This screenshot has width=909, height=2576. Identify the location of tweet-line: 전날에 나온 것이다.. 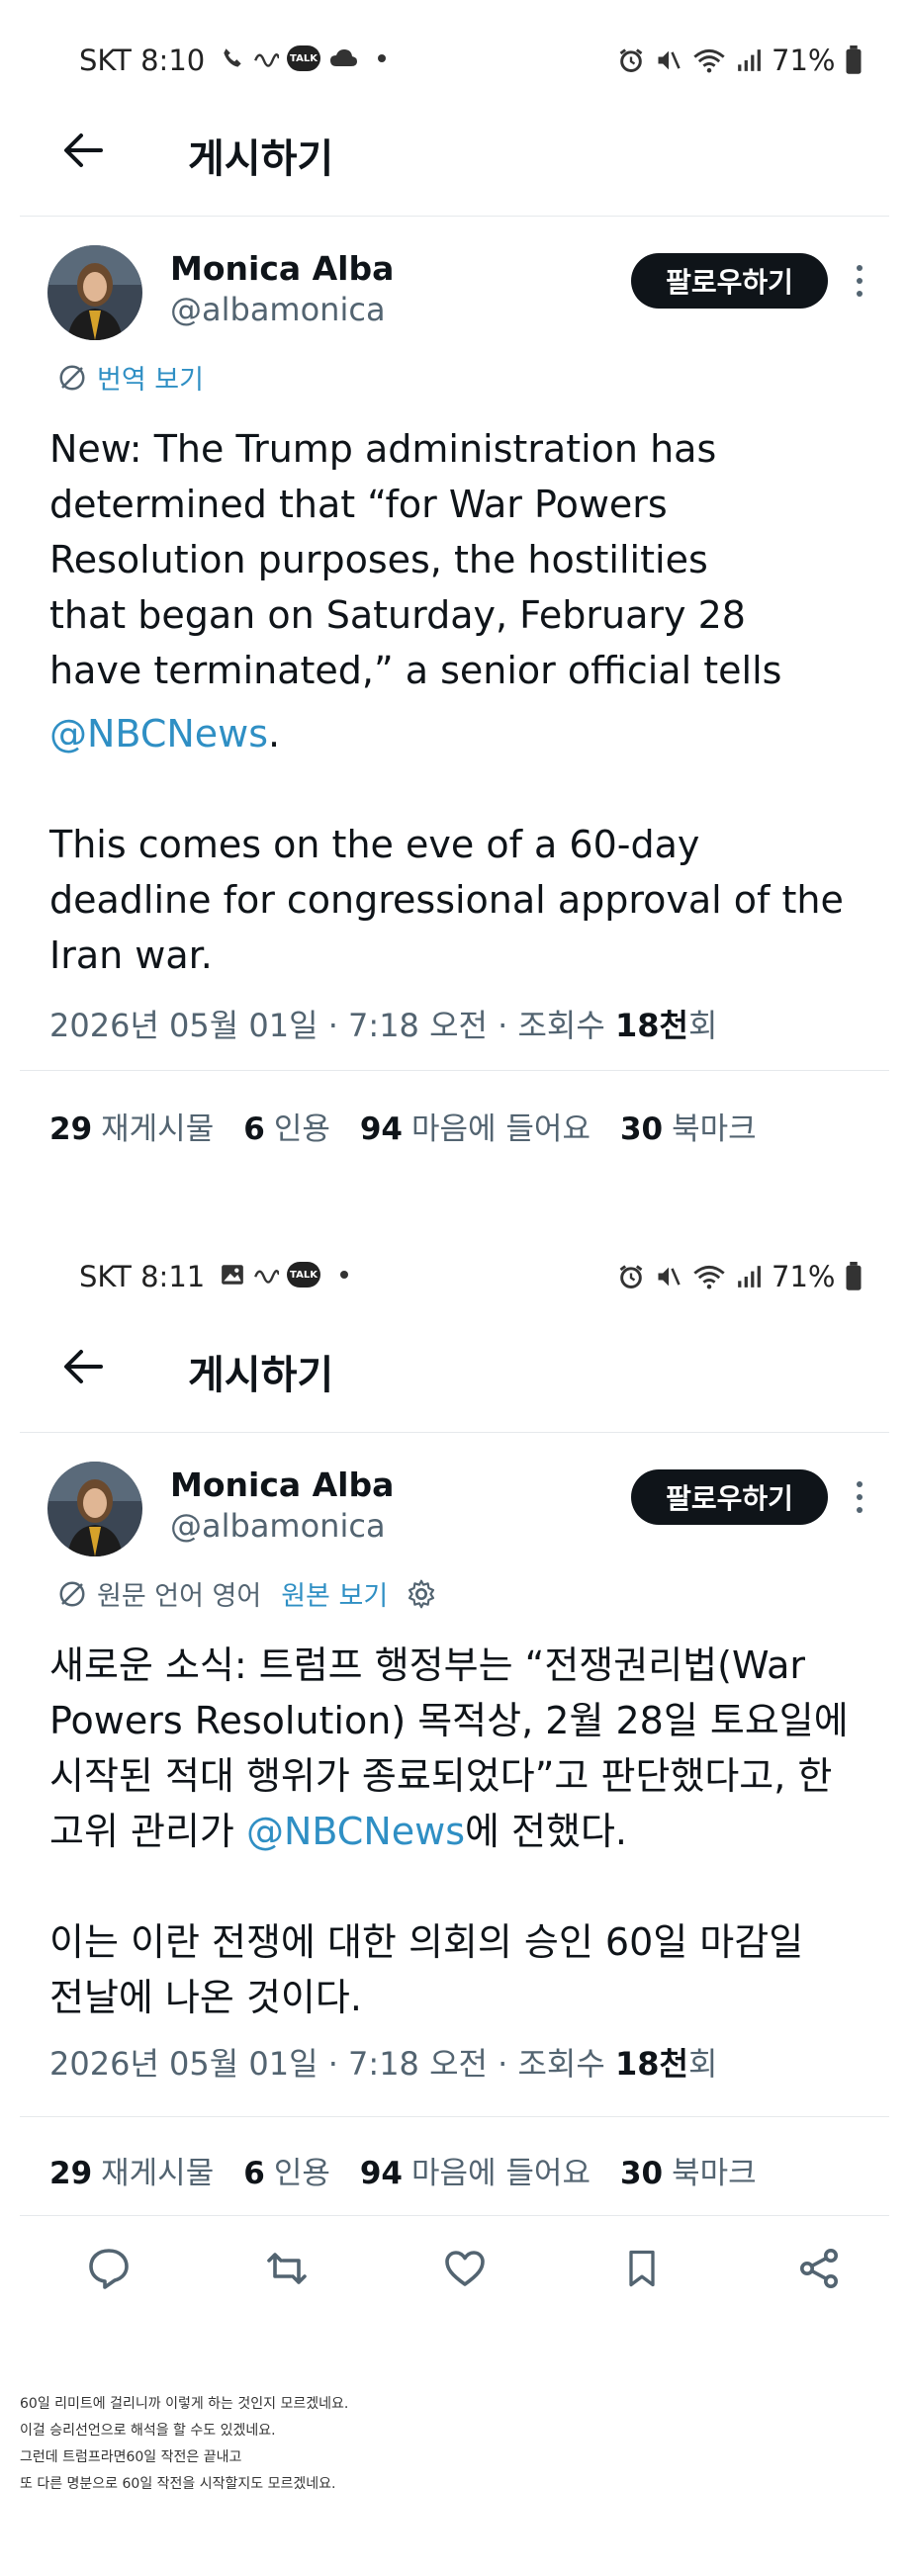
(206, 1997).